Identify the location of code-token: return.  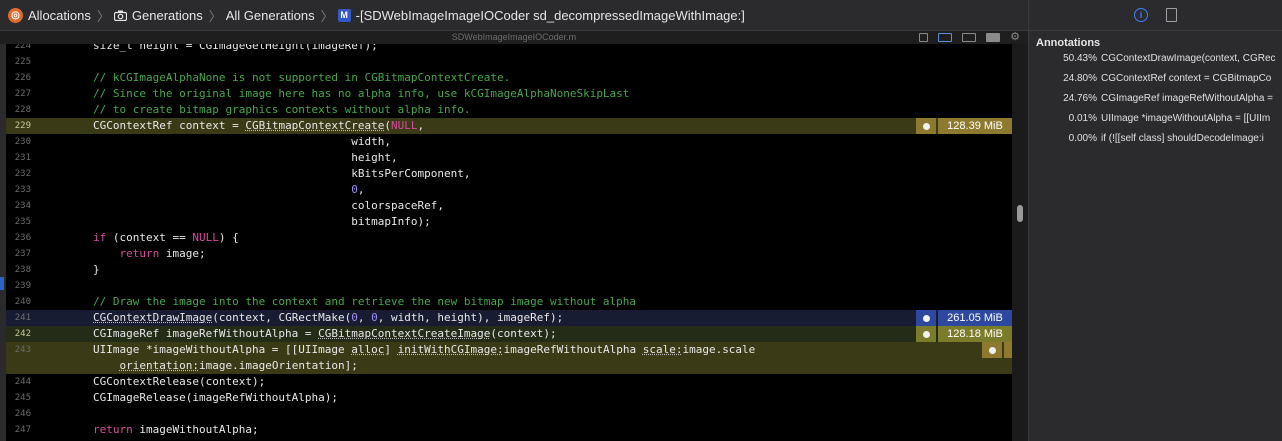
(139, 253).